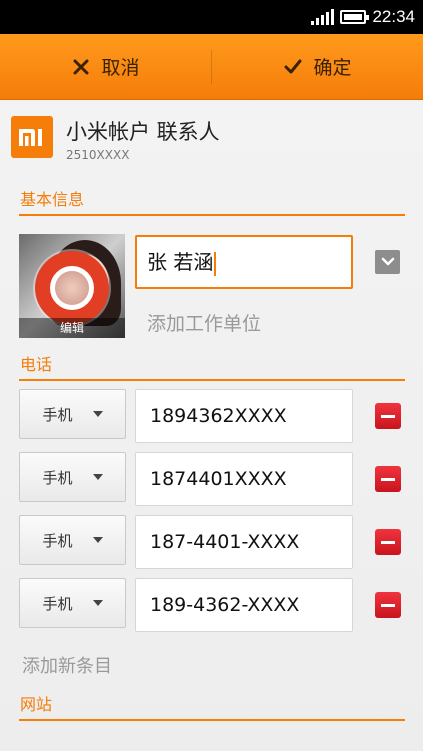  I want to click on cancel-label: 取消, so click(120, 68).